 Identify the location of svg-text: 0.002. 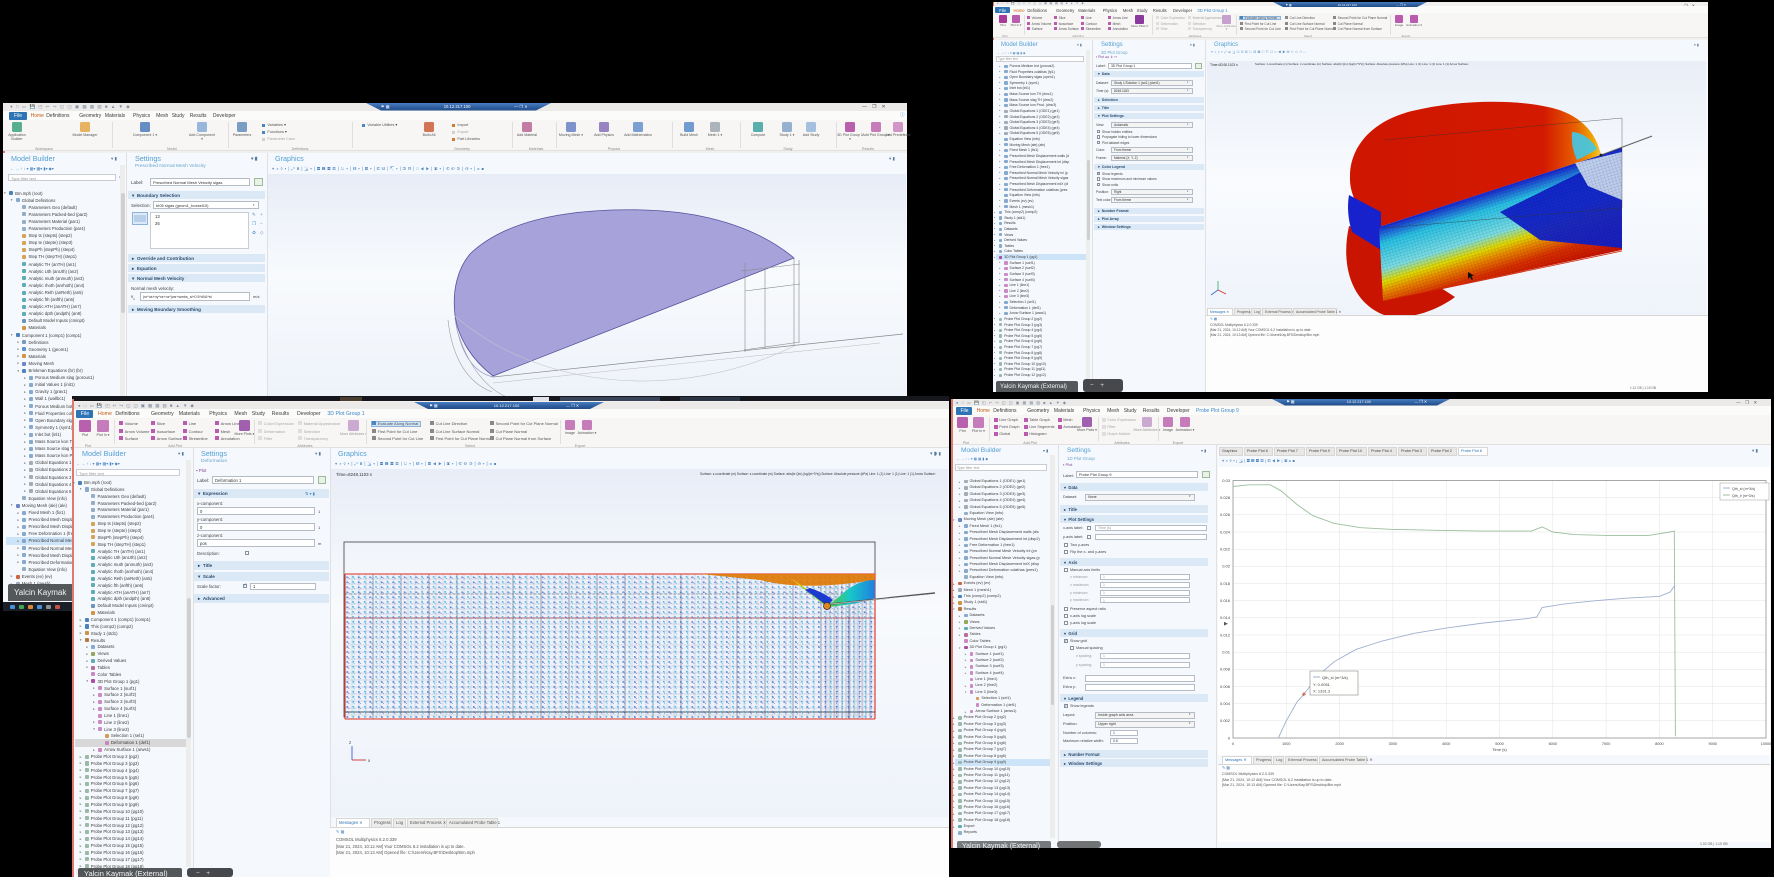
(1225, 720).